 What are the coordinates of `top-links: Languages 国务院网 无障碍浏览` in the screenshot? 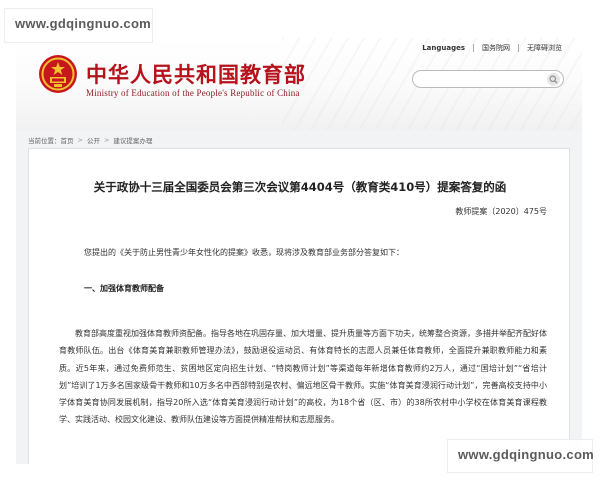 It's located at (492, 48).